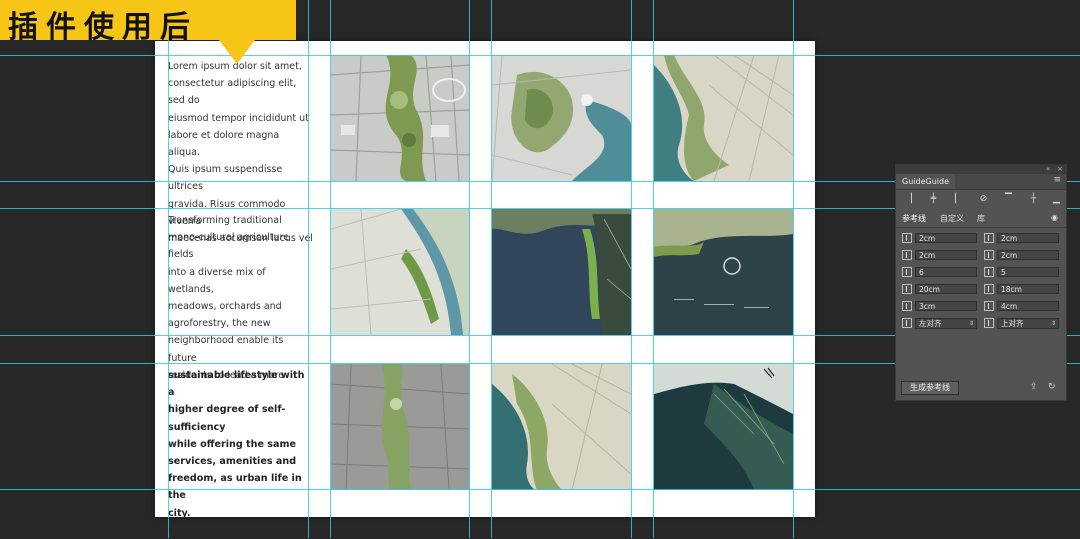 The width and height of the screenshot is (1080, 539). I want to click on plugin-badge: 插件使用后, so click(148, 22).